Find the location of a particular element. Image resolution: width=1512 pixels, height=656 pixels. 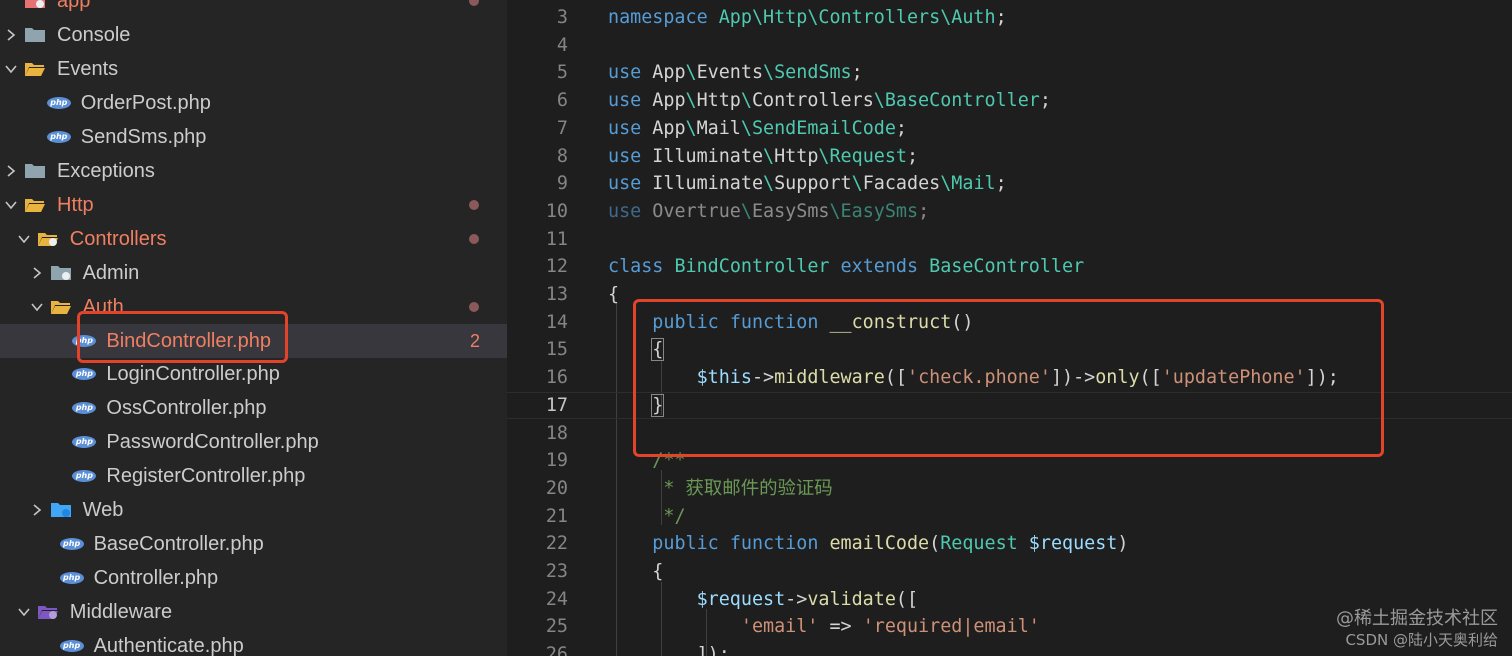

line-number: 7 is located at coordinates (562, 128).